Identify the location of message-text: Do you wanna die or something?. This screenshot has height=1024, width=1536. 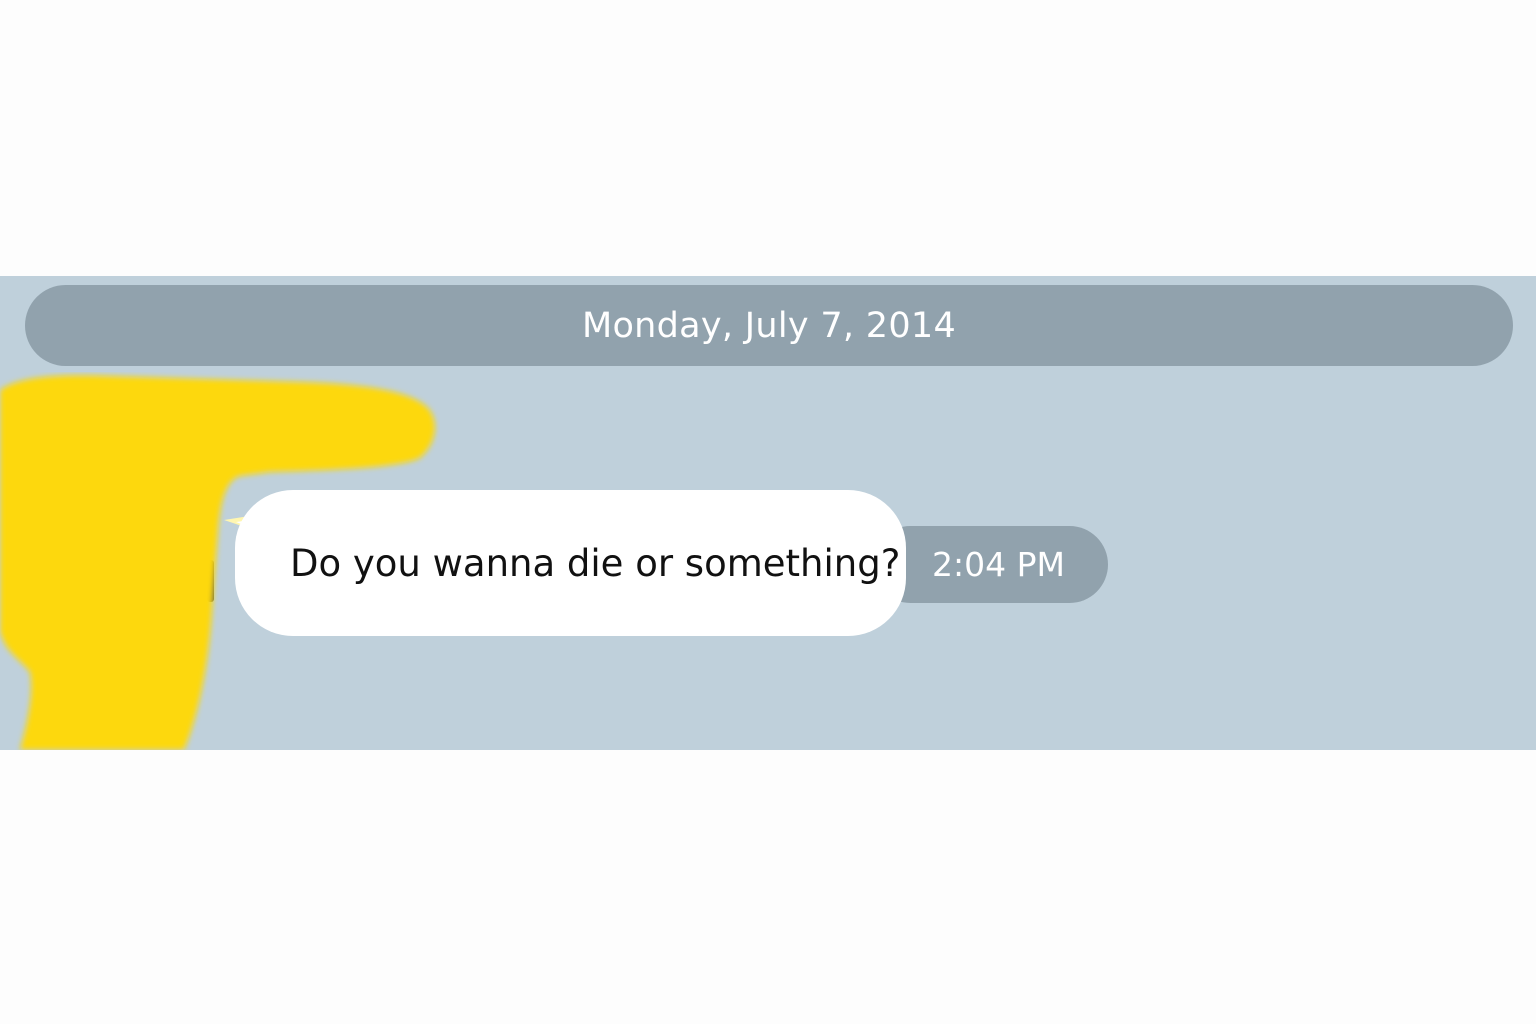
(595, 563).